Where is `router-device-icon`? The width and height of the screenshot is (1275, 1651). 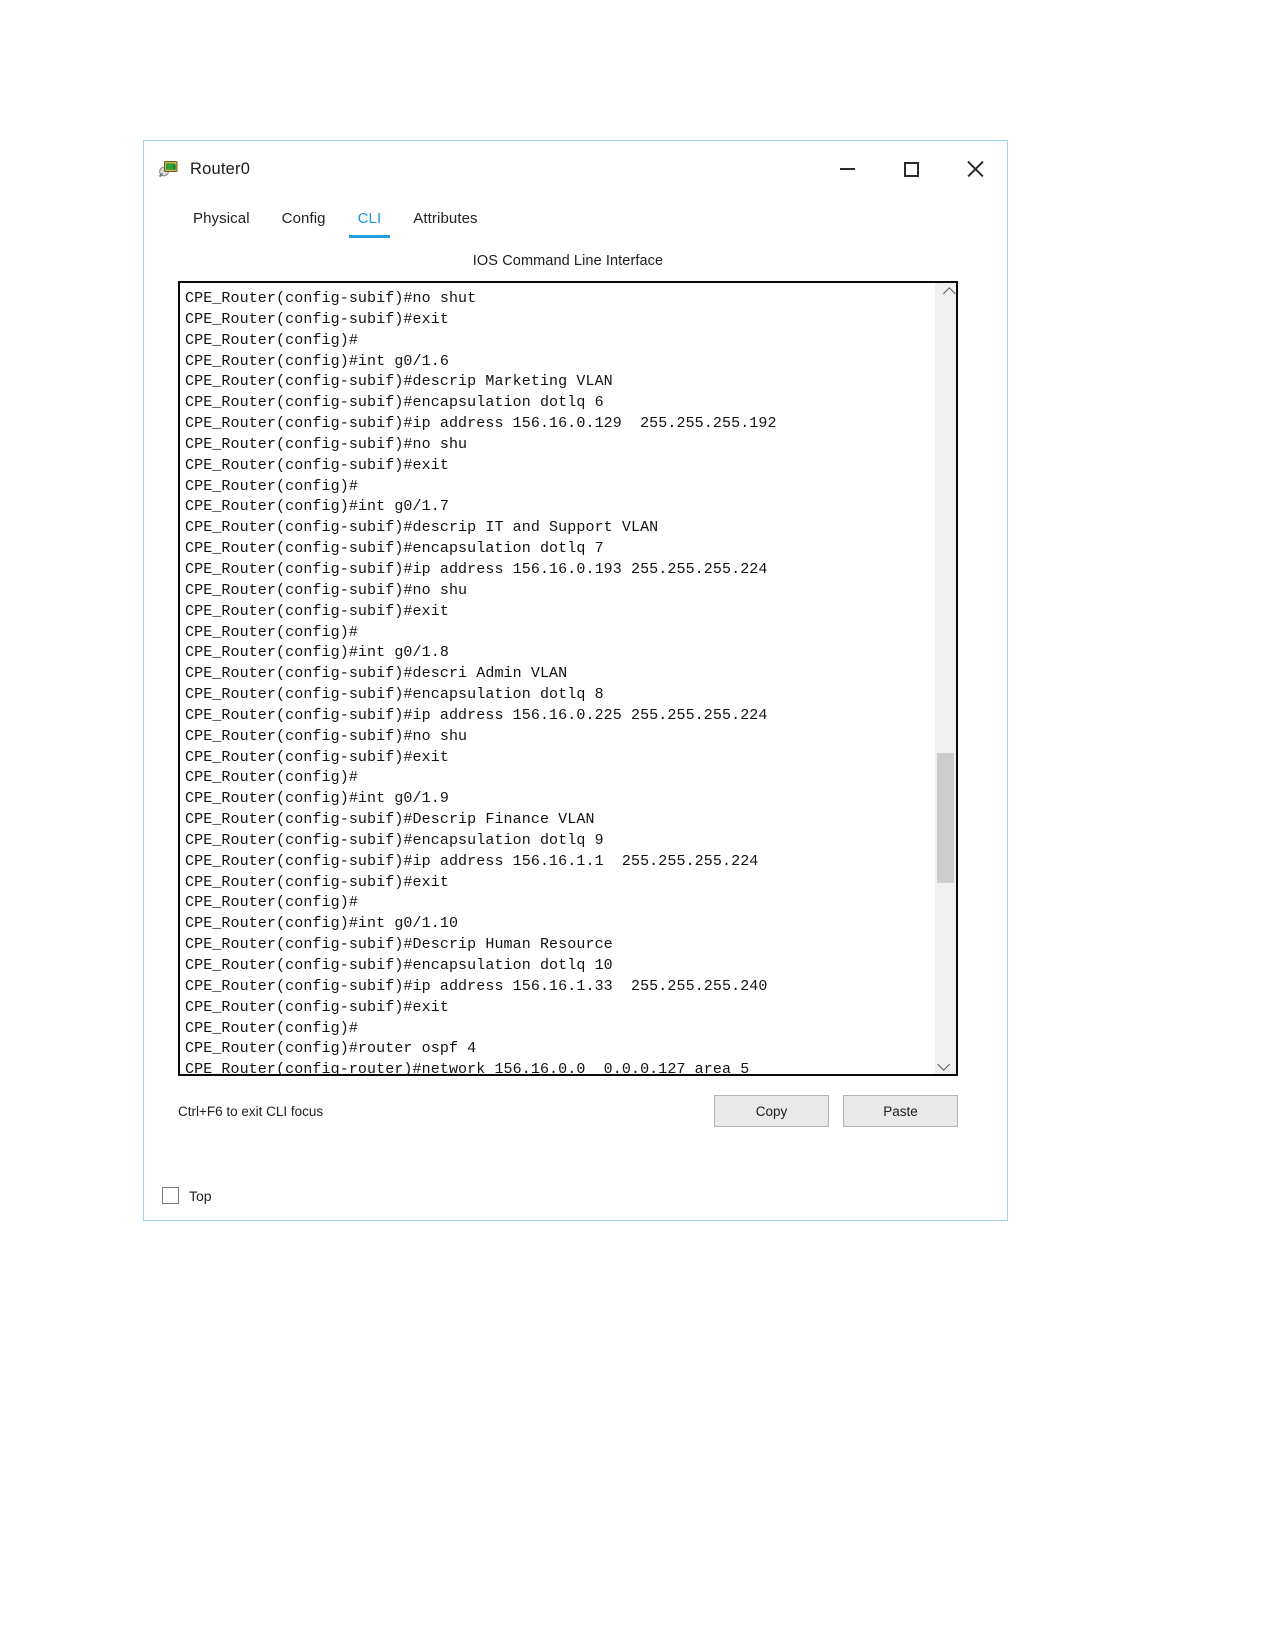
router-device-icon is located at coordinates (169, 169).